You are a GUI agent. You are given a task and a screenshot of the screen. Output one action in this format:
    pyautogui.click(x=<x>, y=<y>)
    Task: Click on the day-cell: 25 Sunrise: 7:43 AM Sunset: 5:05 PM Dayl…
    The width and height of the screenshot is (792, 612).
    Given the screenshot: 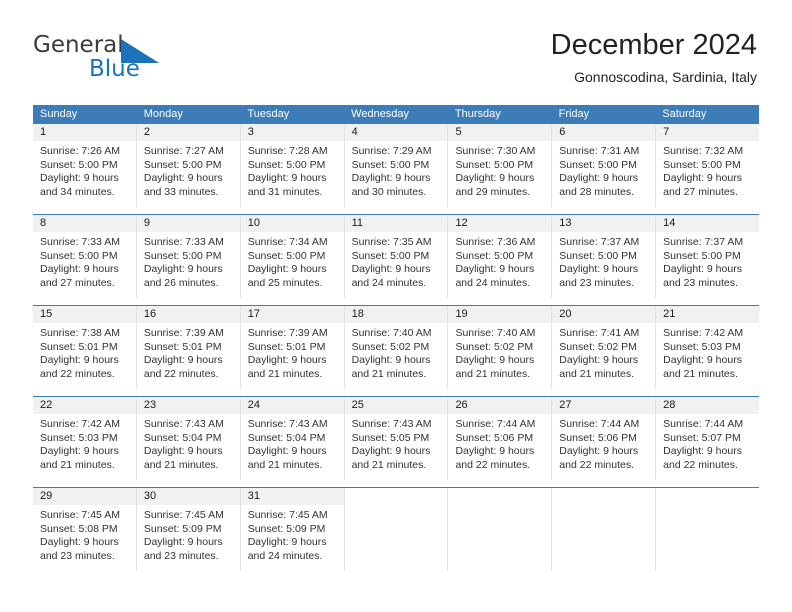 What is the action you would take?
    pyautogui.click(x=396, y=438)
    